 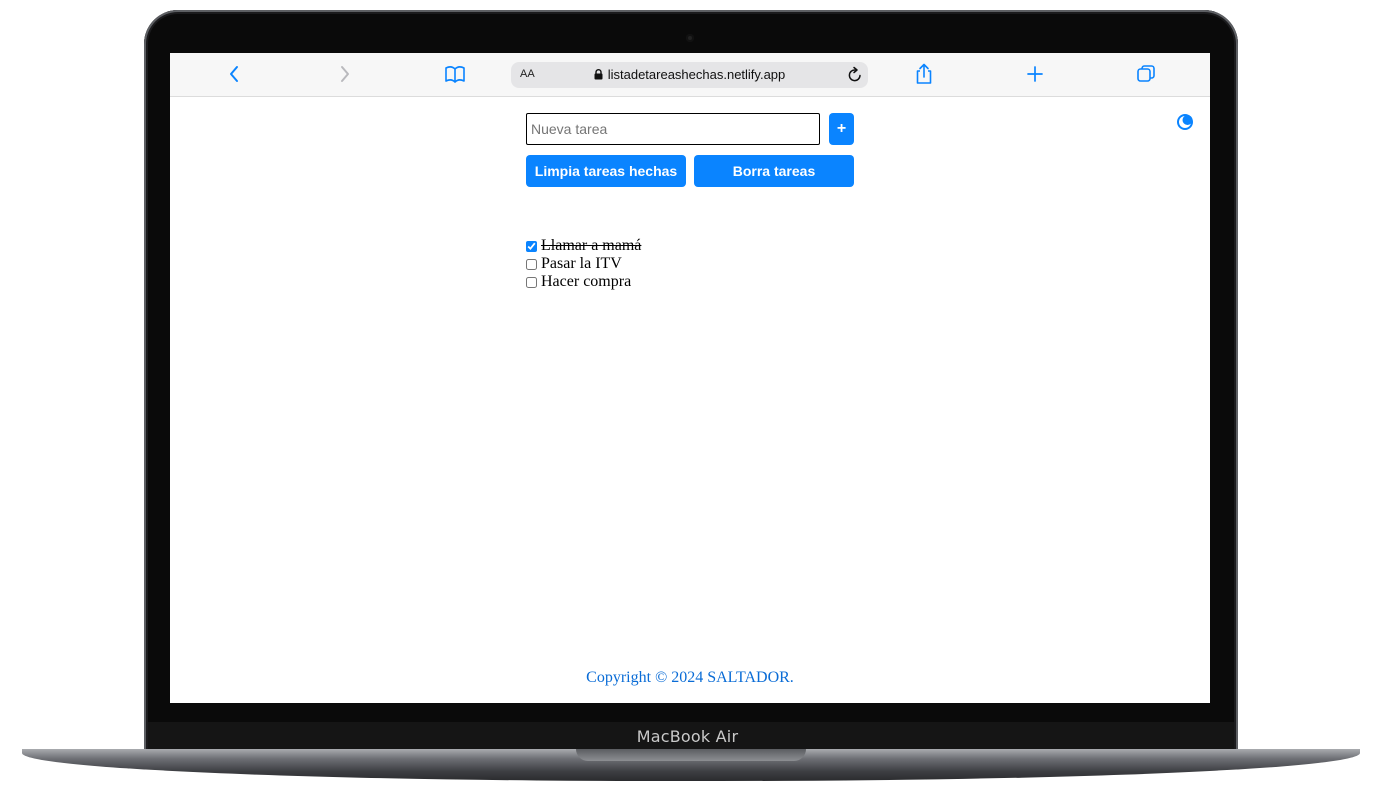 I want to click on tabs-icon, so click(x=1146, y=74).